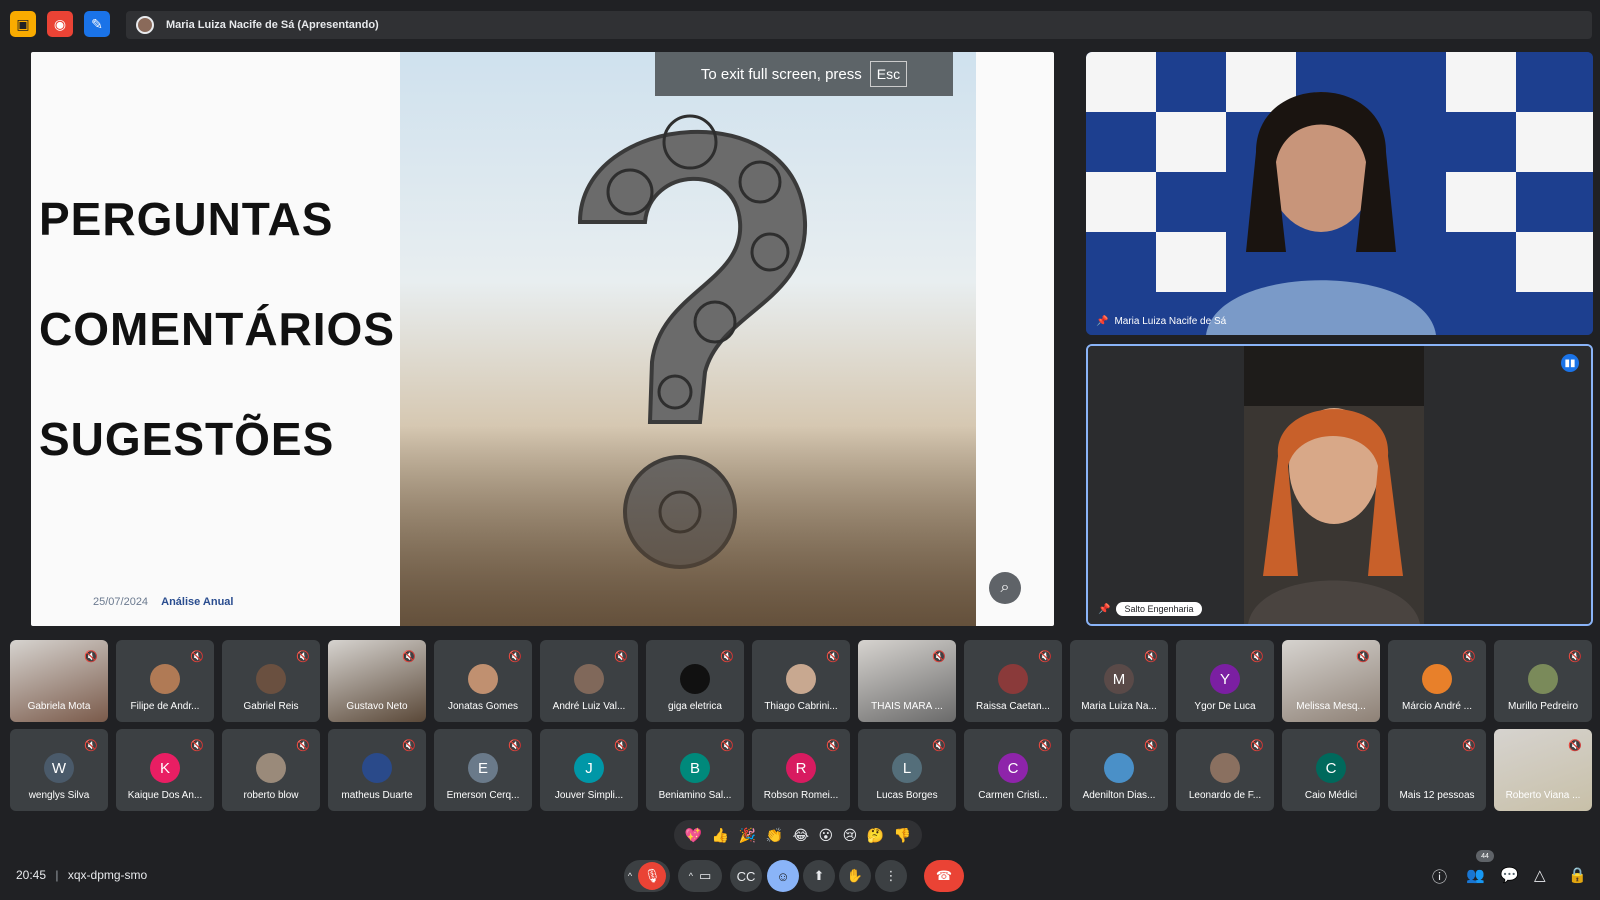 This screenshot has width=1600, height=900. What do you see at coordinates (875, 835) in the screenshot?
I see `reaction-button: 🤔` at bounding box center [875, 835].